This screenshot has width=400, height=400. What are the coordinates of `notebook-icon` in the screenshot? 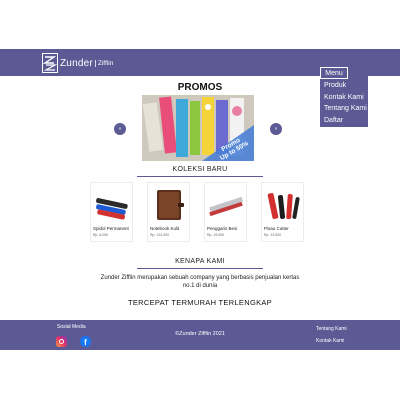 It's located at (169, 204).